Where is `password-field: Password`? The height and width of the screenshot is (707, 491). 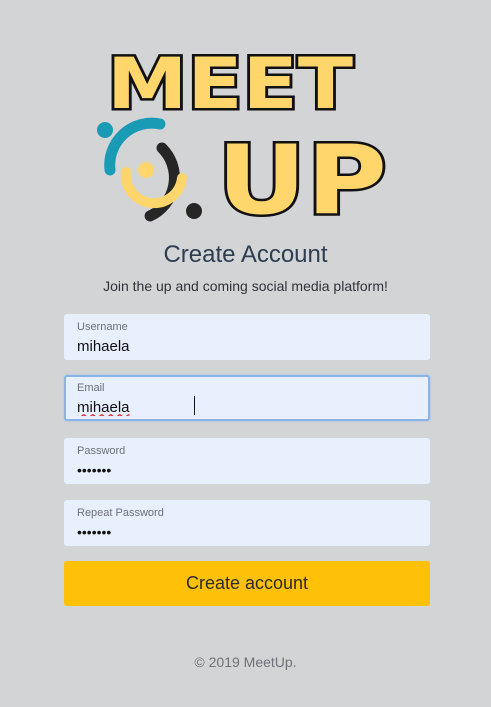 password-field: Password is located at coordinates (247, 461).